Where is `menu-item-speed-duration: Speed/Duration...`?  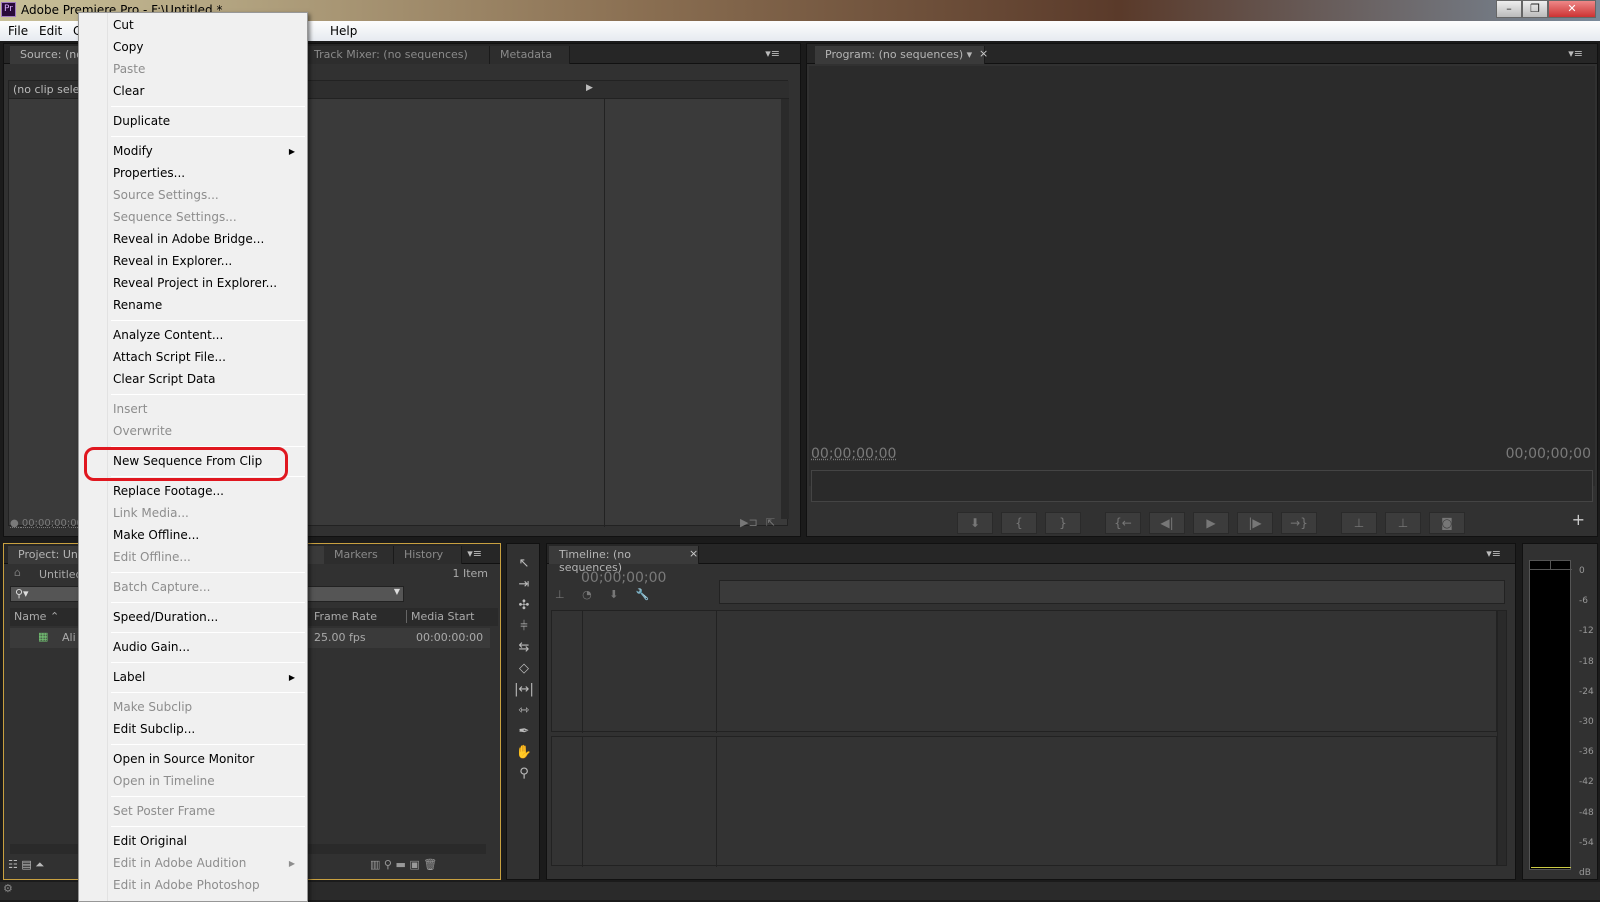 menu-item-speed-duration: Speed/Duration... is located at coordinates (193, 617).